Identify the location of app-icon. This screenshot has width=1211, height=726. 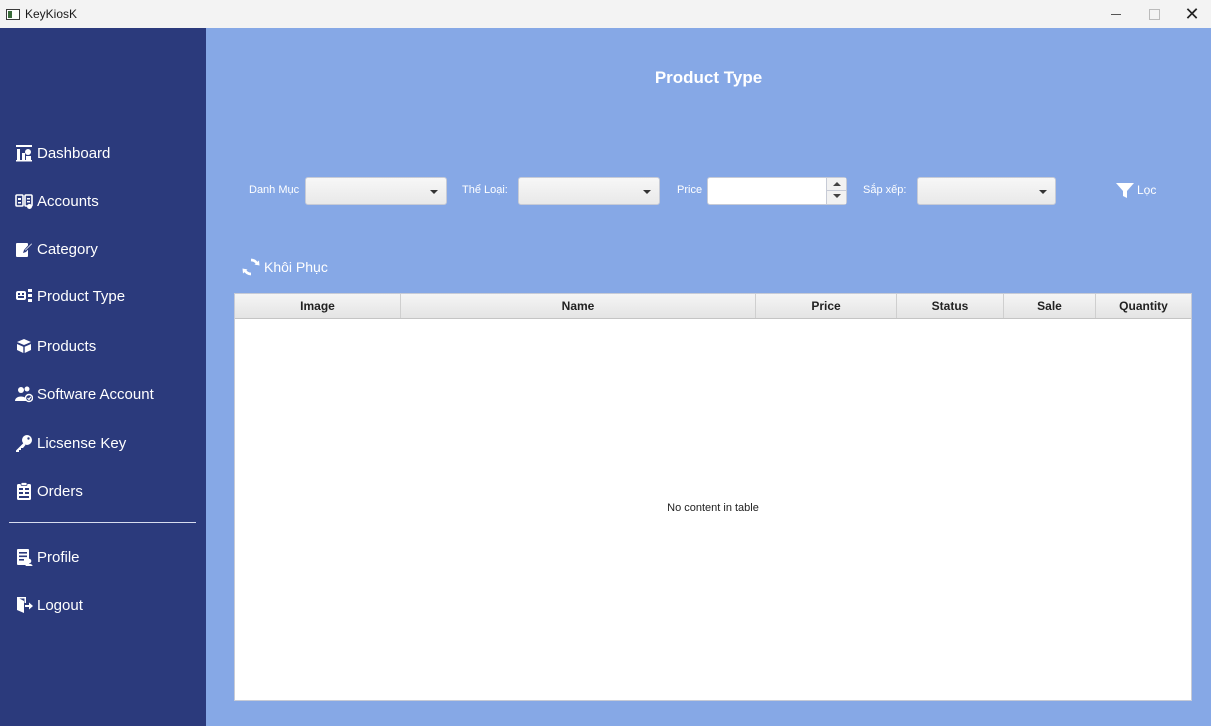
(13, 14).